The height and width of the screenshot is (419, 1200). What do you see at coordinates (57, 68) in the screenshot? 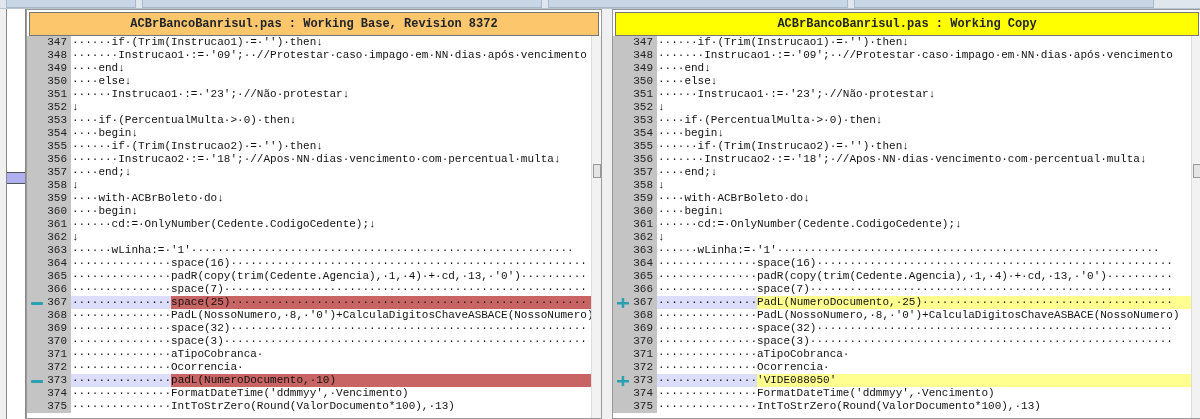
I see `line-number: 349` at bounding box center [57, 68].